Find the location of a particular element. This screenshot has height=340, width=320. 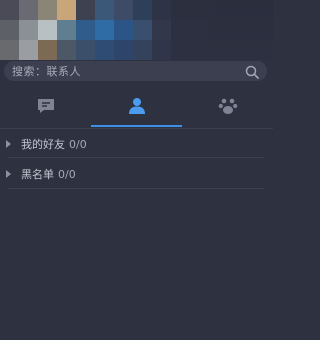

tab-contacts is located at coordinates (136, 108).